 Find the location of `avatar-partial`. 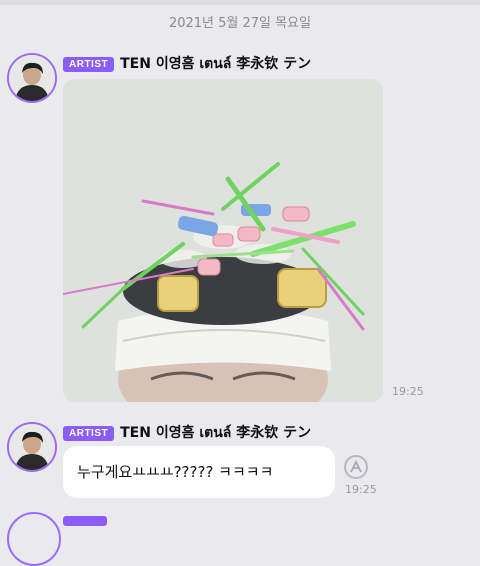

avatar-partial is located at coordinates (34, 539).